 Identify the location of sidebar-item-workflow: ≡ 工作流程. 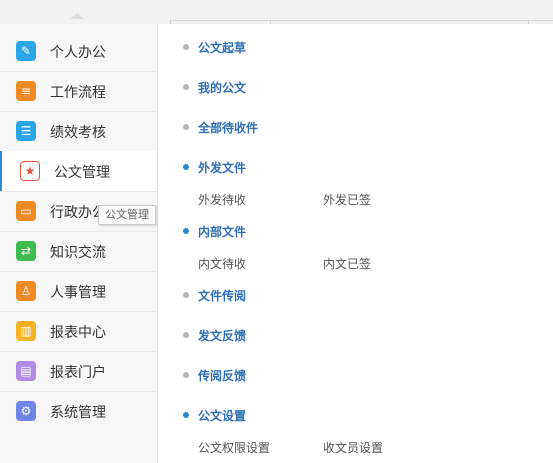
(78, 91).